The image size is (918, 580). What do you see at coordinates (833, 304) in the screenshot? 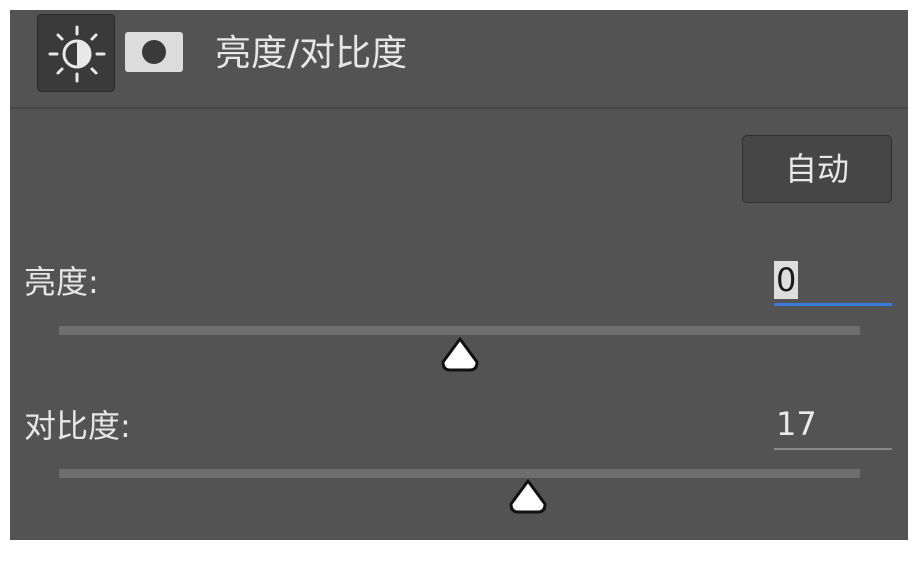
I see `brightness-value-underline` at bounding box center [833, 304].